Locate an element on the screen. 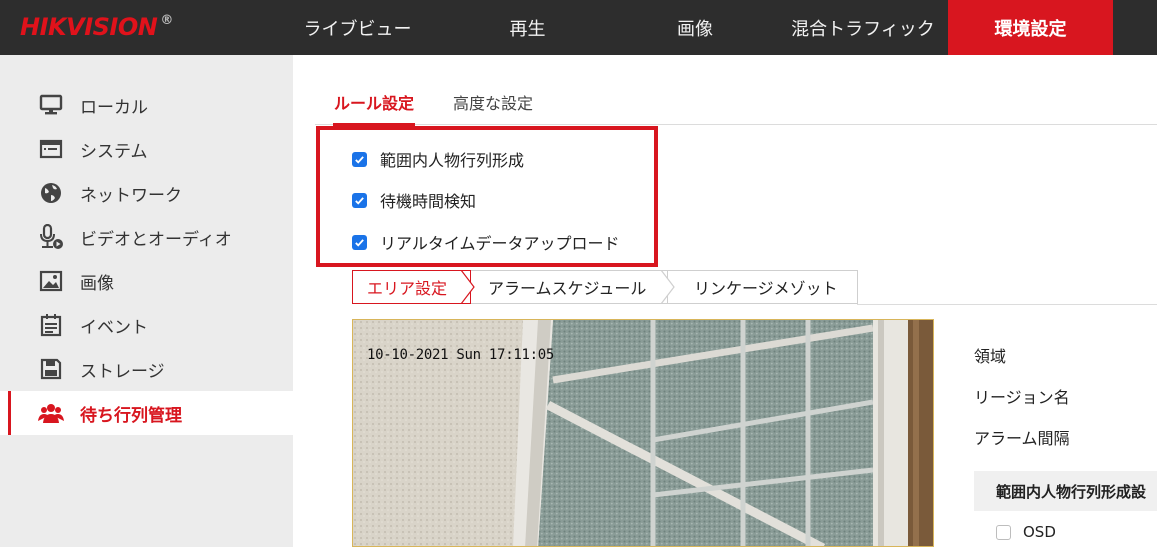  image-icon is located at coordinates (51, 281).